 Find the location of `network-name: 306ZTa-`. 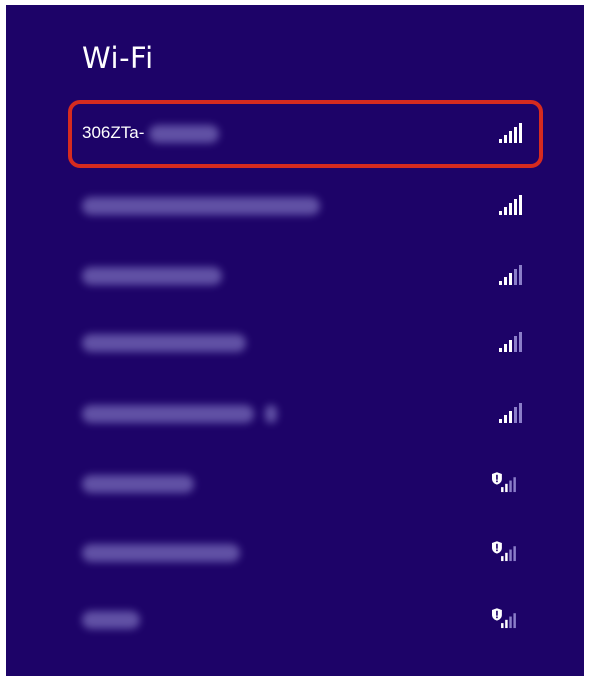

network-name: 306ZTa- is located at coordinates (151, 133).